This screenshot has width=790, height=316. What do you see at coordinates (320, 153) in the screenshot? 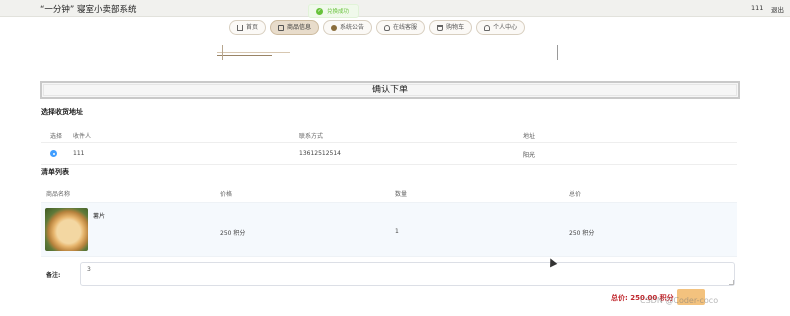
I see `phone-cell: 13612512514` at bounding box center [320, 153].